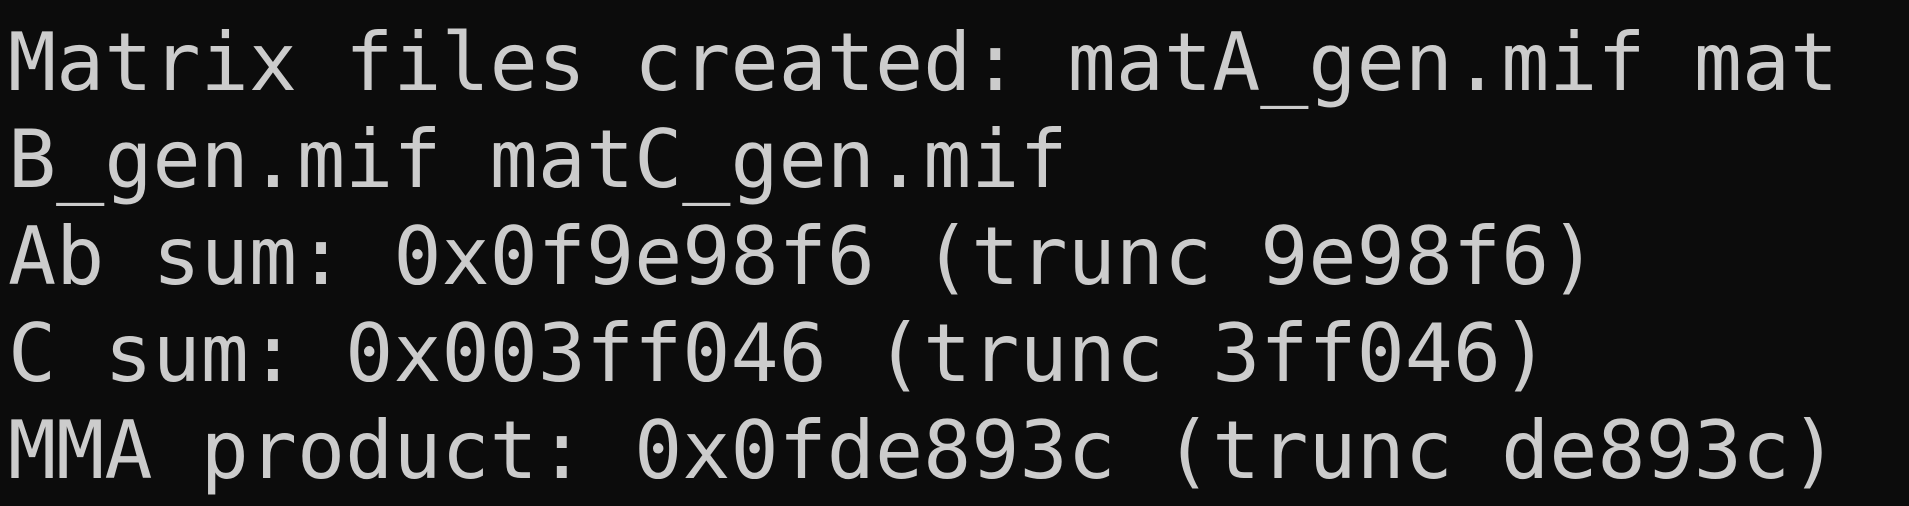 This screenshot has width=1909, height=506. Describe the element at coordinates (538, 159) in the screenshot. I see `terminal-line-2: B_gen.mif matC_gen.mif` at that location.